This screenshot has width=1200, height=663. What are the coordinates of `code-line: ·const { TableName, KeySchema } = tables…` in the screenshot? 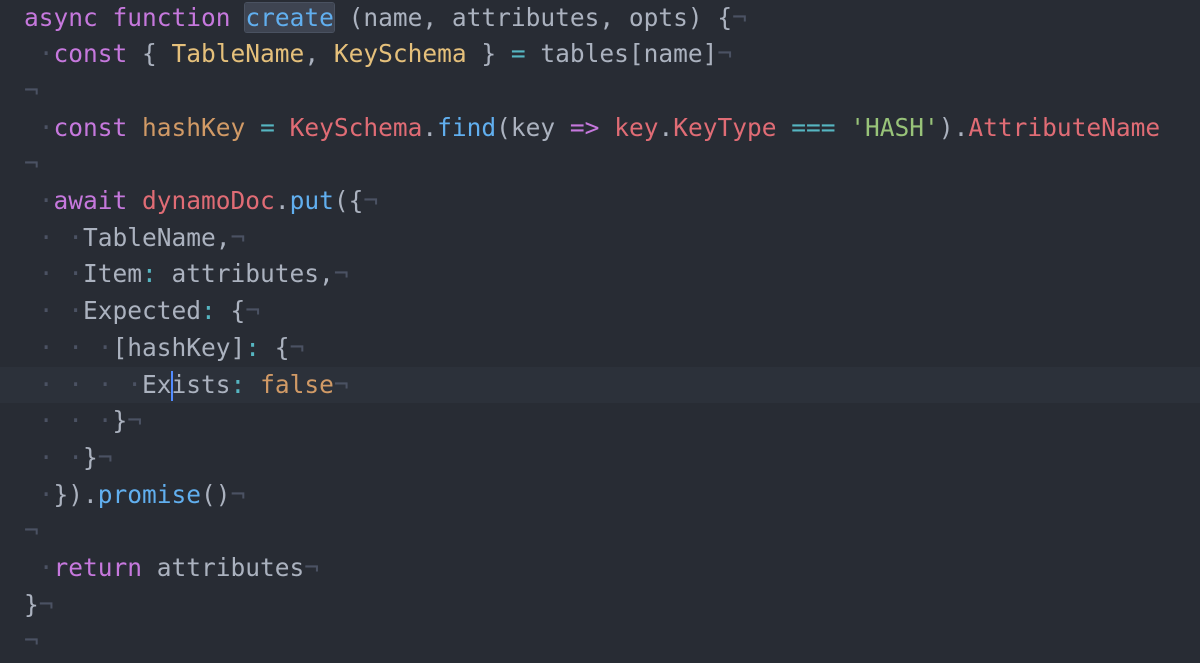 It's located at (600, 54).